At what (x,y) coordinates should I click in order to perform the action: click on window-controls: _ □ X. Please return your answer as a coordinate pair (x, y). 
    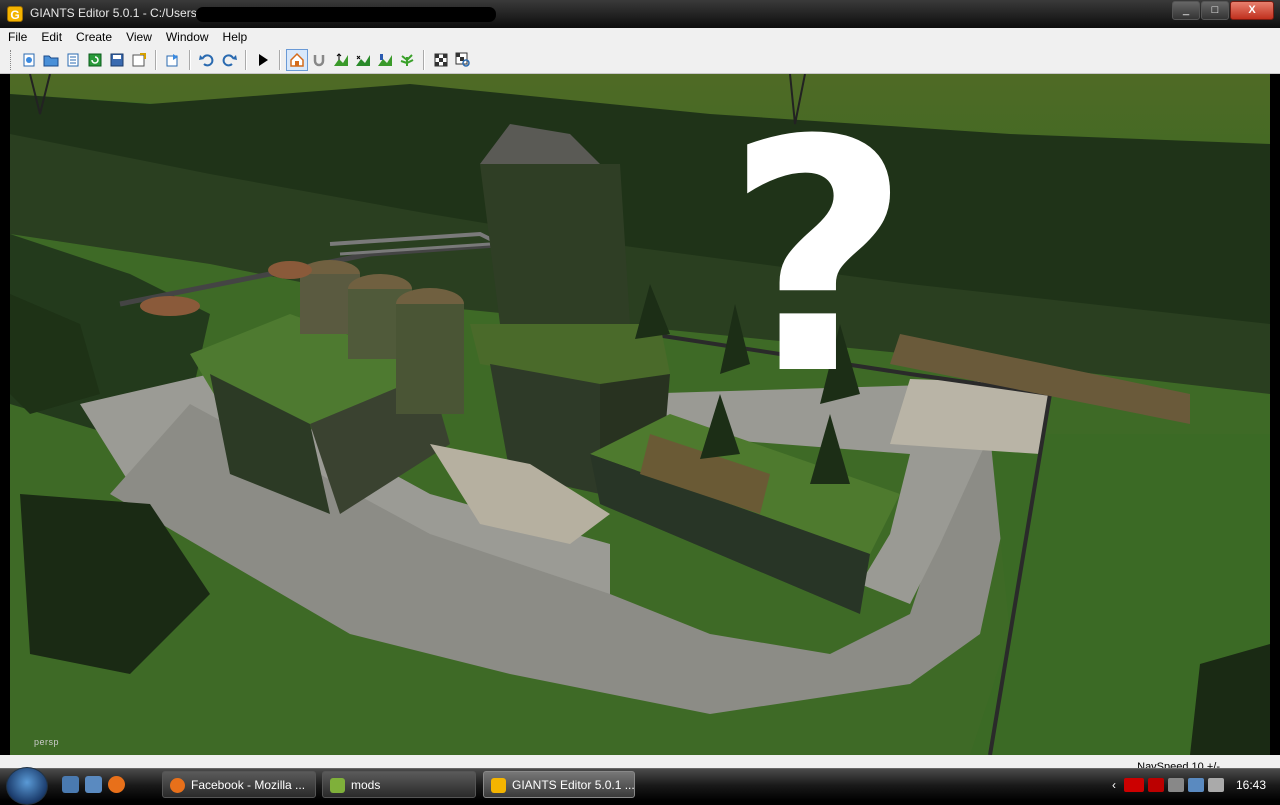
    Looking at the image, I should click on (1222, 10).